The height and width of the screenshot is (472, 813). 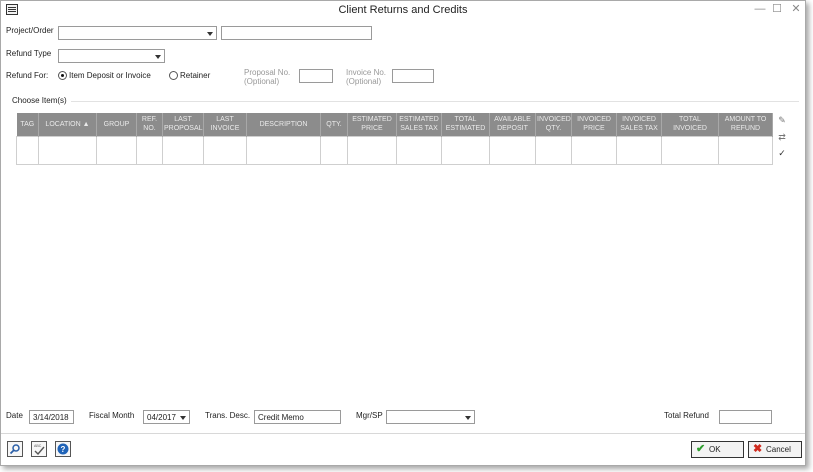 What do you see at coordinates (717, 449) in the screenshot?
I see `ok-button: ✔ OK` at bounding box center [717, 449].